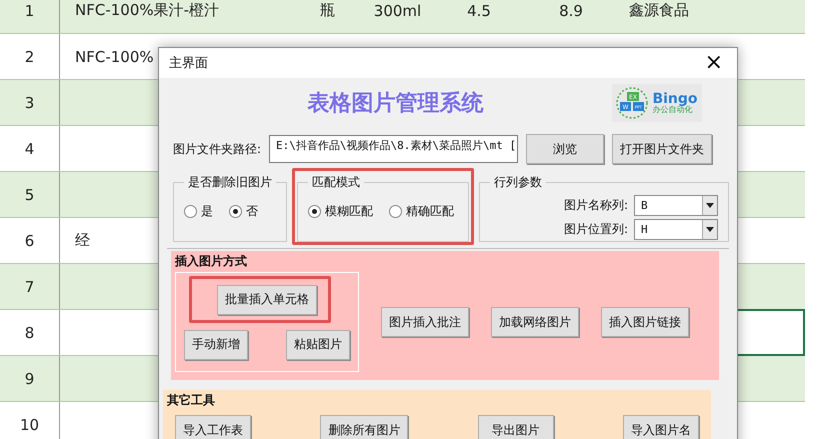 This screenshot has height=439, width=824. What do you see at coordinates (516, 427) in the screenshot?
I see `tool-button: 导出图片` at bounding box center [516, 427].